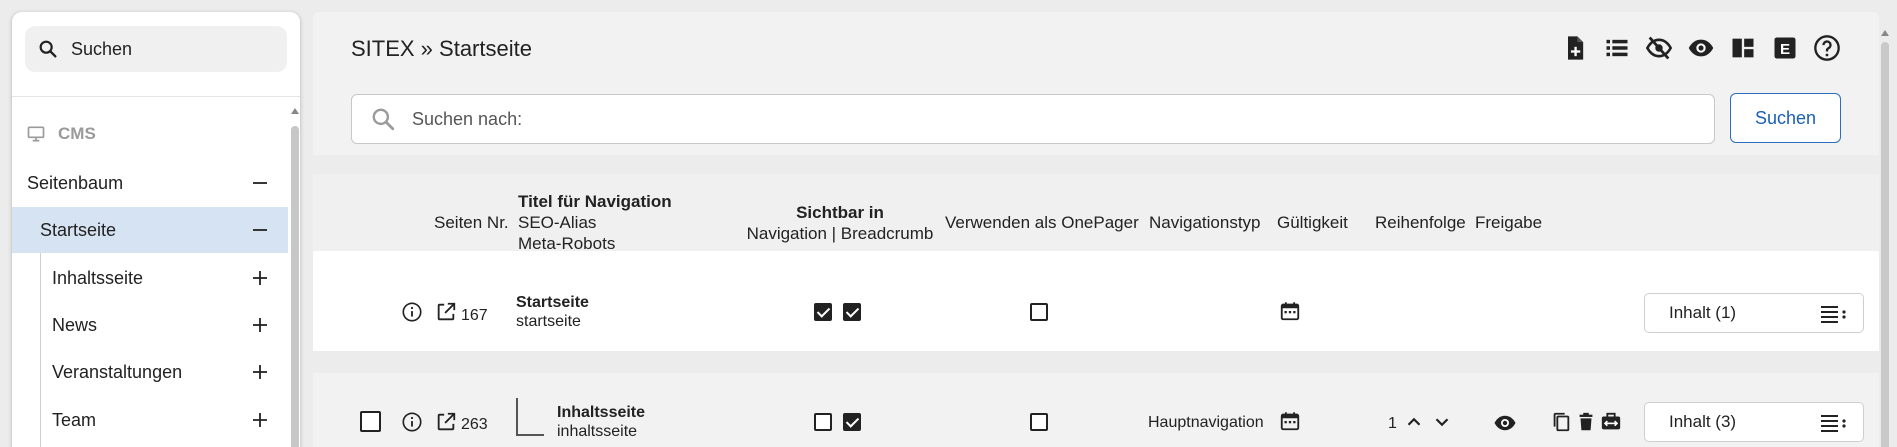 This screenshot has width=1897, height=447. What do you see at coordinates (150, 372) in the screenshot?
I see `sidebar-item-veranstaltungen: Veranstaltungen` at bounding box center [150, 372].